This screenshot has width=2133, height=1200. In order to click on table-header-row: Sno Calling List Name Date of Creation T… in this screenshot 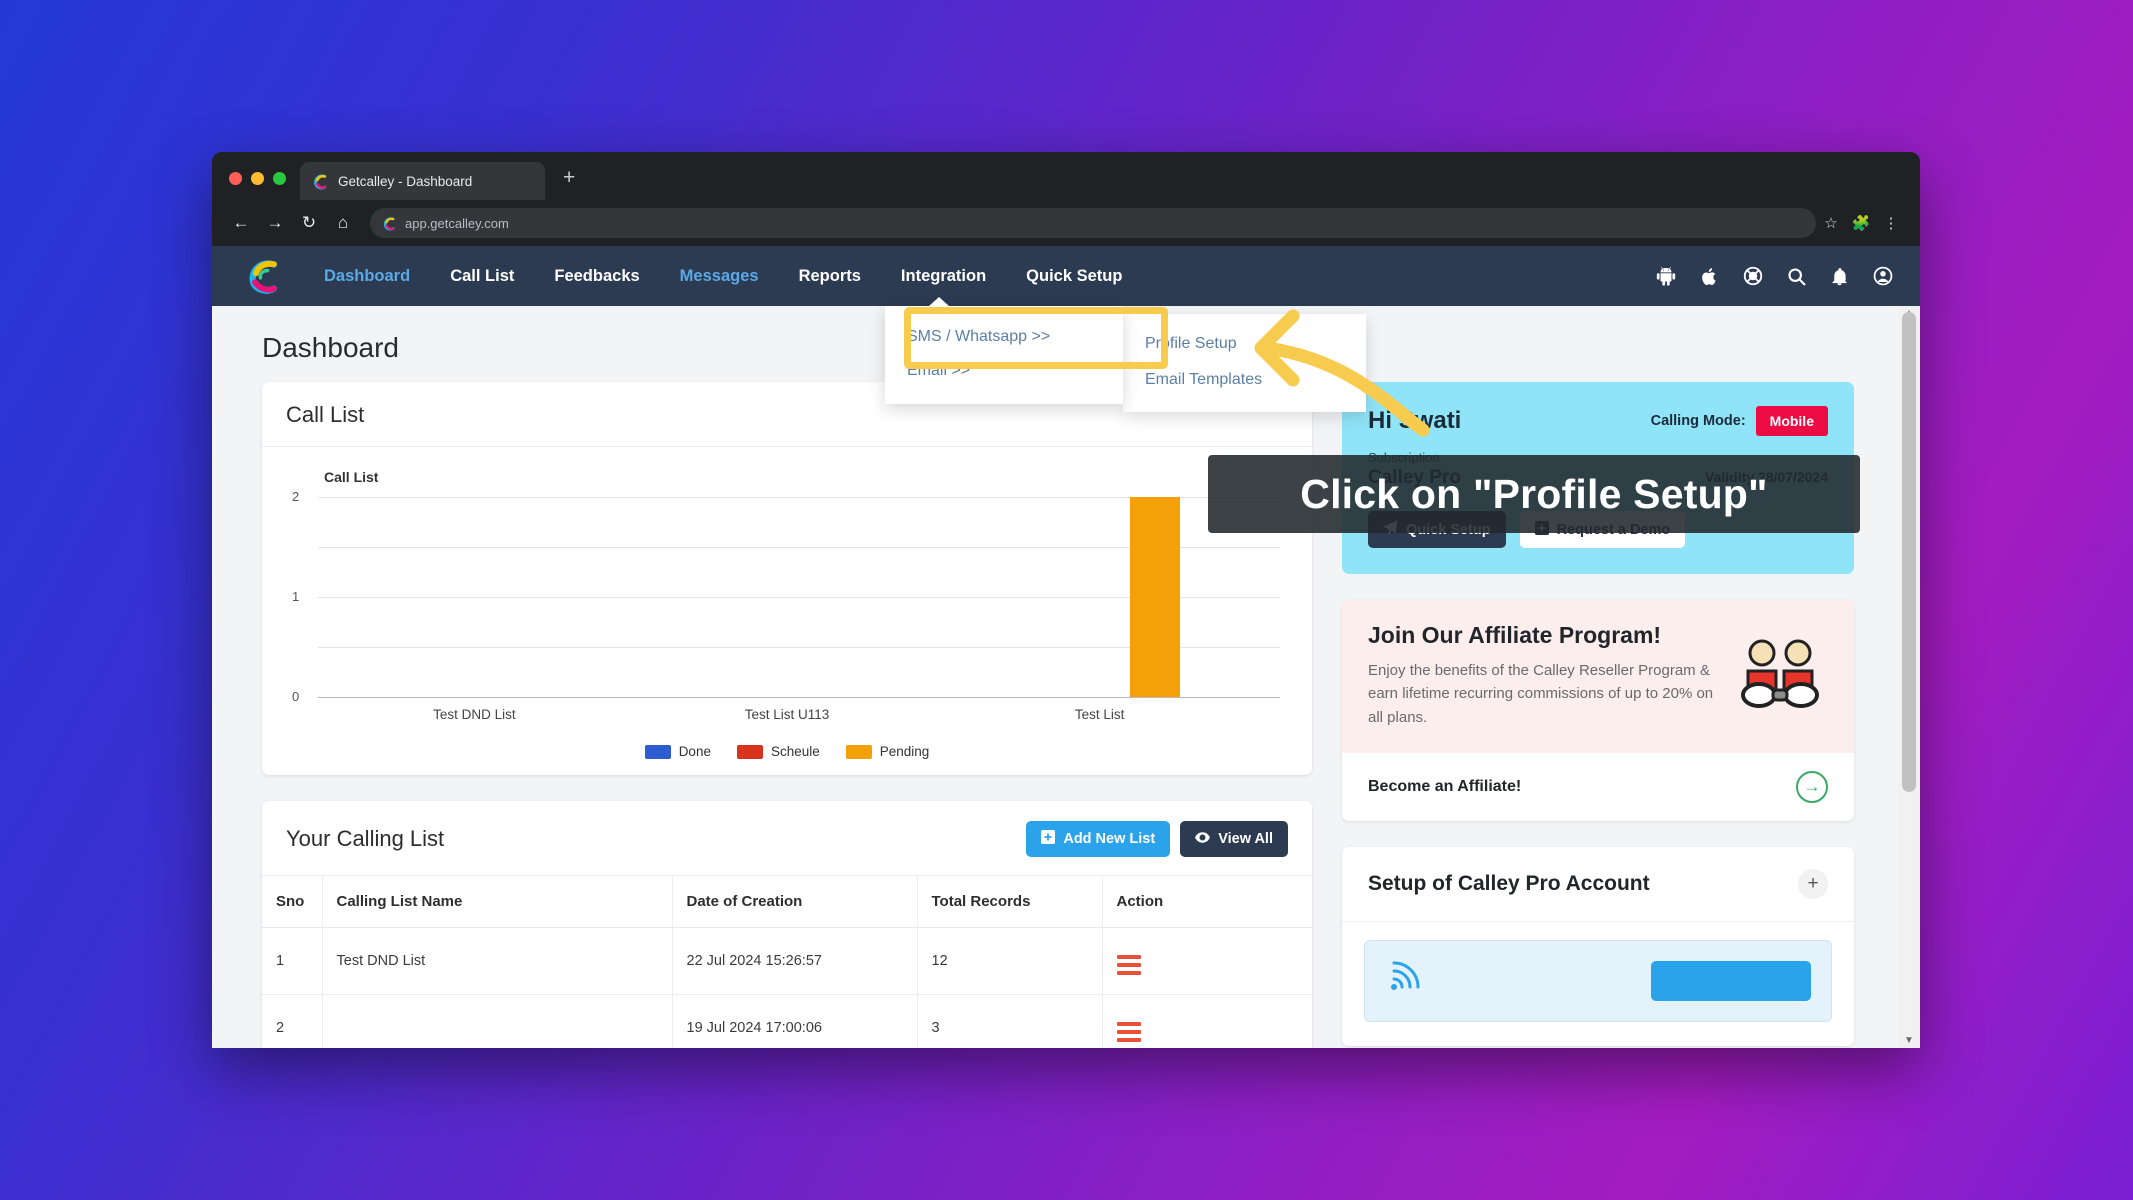, I will do `click(787, 902)`.